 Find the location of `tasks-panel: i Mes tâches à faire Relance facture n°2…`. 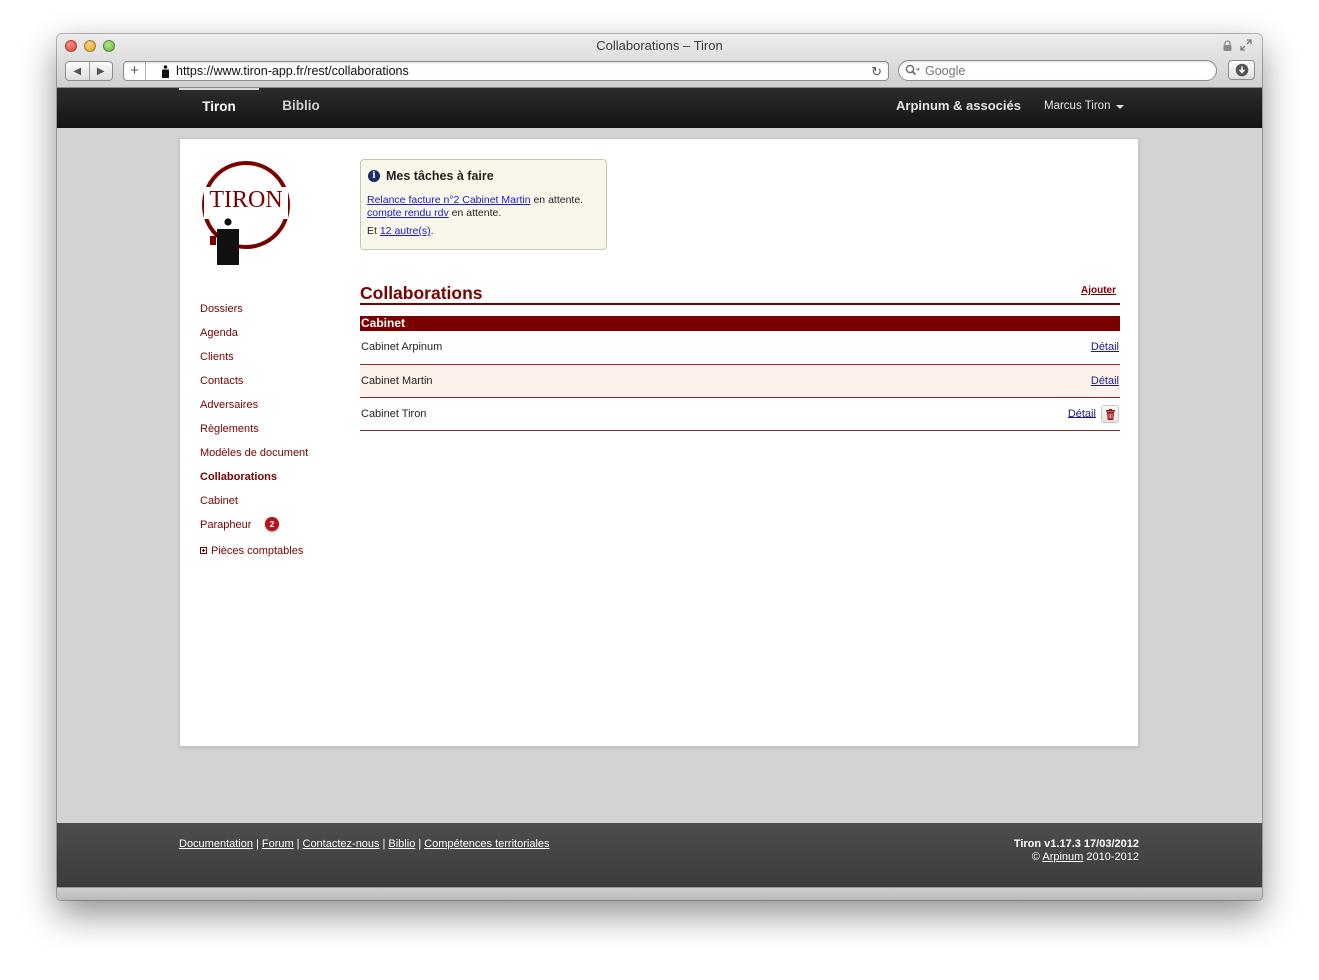

tasks-panel: i Mes tâches à faire Relance facture n°2… is located at coordinates (483, 204).